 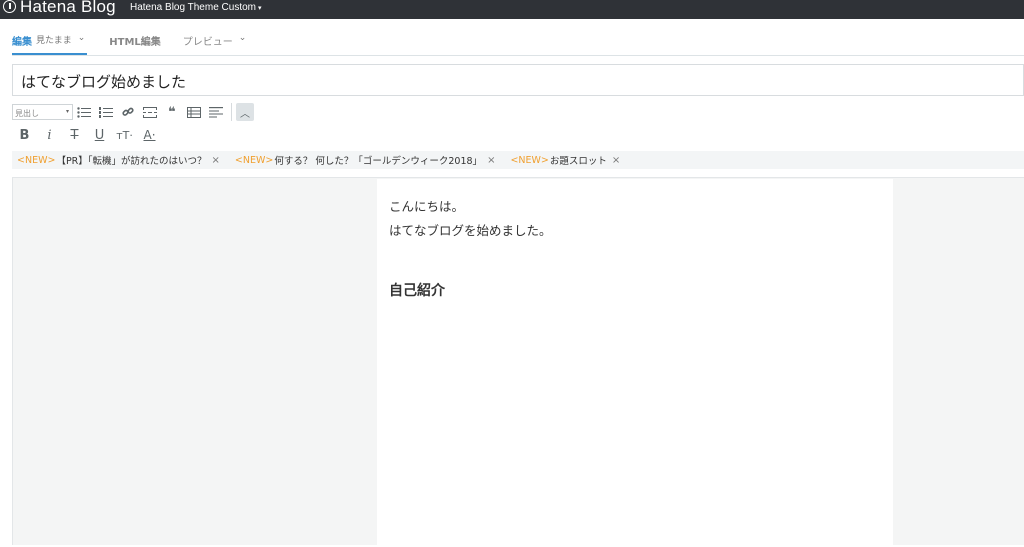 I want to click on bulleted-list-button, so click(x=84, y=112).